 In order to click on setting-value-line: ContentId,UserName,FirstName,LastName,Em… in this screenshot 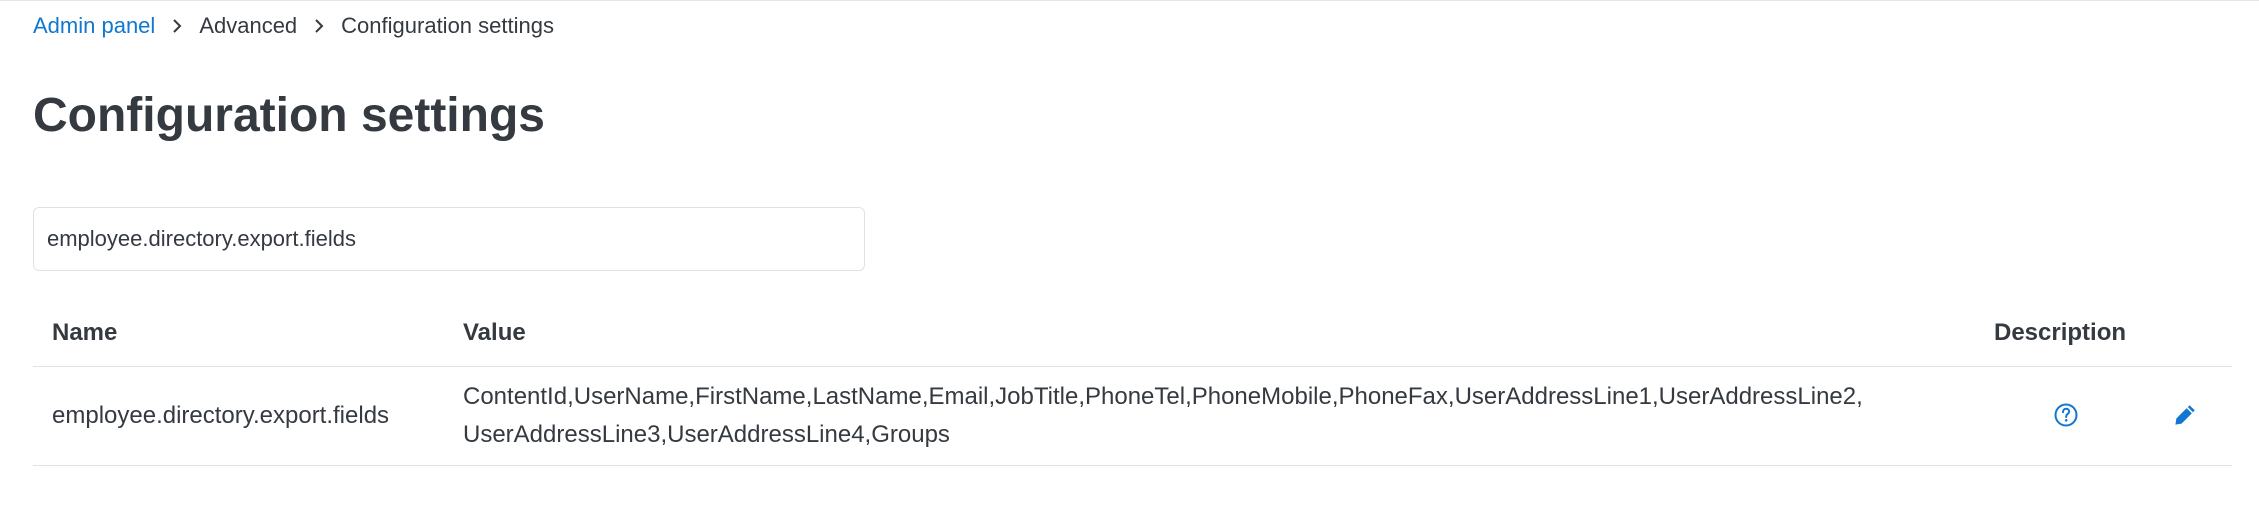, I will do `click(1163, 396)`.